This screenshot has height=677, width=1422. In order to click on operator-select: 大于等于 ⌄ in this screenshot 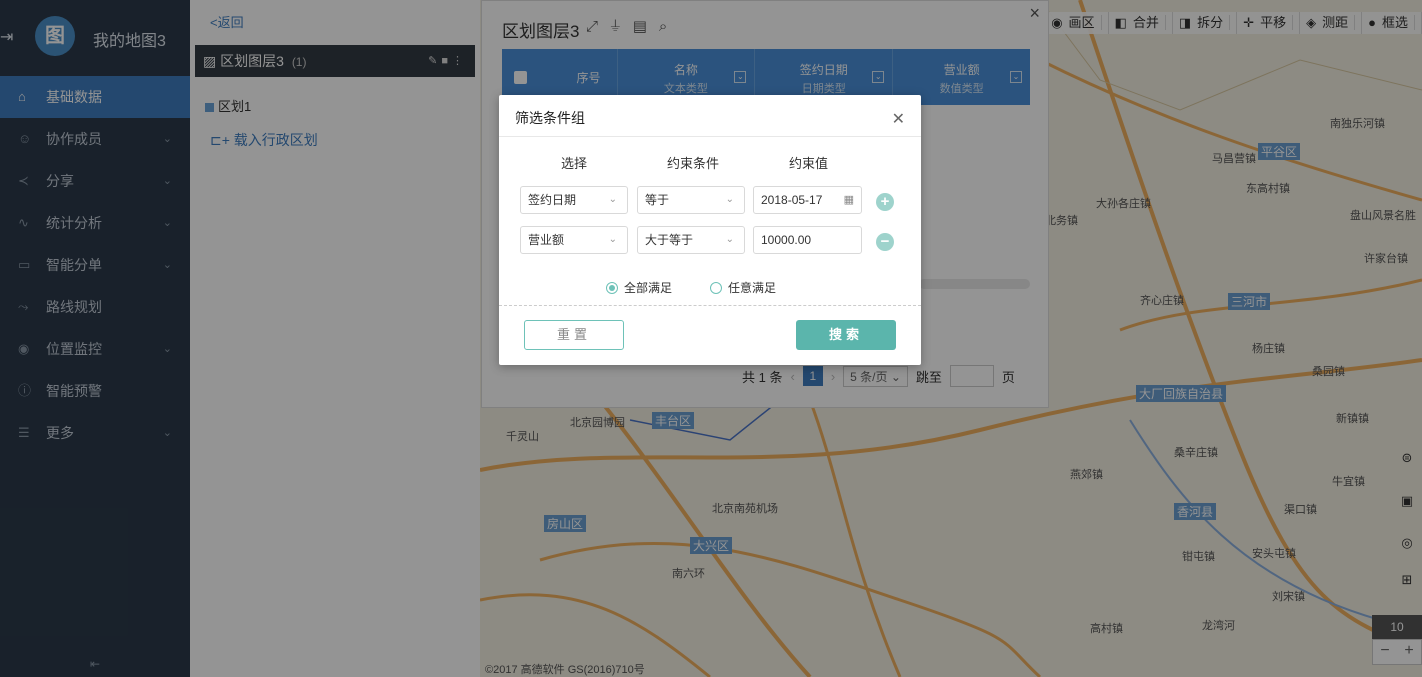, I will do `click(691, 240)`.